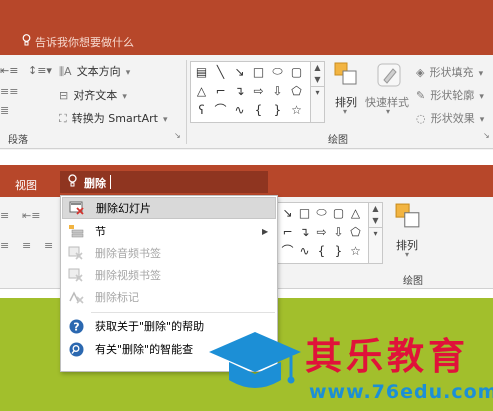 Image resolution: width=493 pixels, height=411 pixels. What do you see at coordinates (113, 116) in the screenshot?
I see `convert-smartart-button: ⛶ 转换为 SmartArt ▾` at bounding box center [113, 116].